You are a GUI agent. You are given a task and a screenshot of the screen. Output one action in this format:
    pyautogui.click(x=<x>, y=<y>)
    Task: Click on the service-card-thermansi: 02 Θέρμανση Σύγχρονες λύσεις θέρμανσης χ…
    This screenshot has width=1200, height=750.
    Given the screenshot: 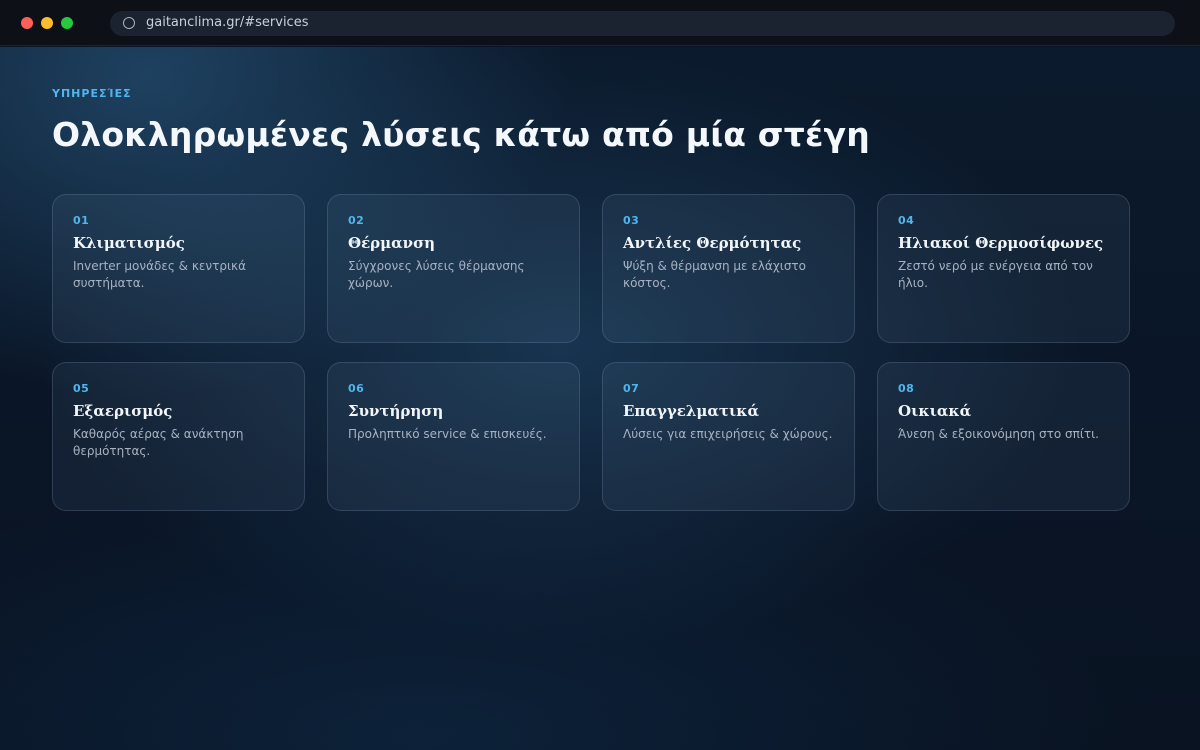 What is the action you would take?
    pyautogui.click(x=453, y=268)
    